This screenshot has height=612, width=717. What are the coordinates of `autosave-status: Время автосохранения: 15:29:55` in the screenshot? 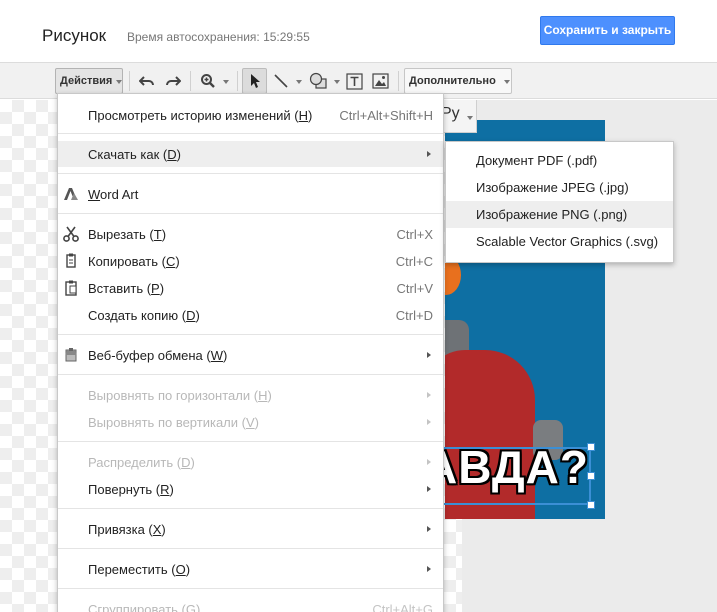 It's located at (218, 37).